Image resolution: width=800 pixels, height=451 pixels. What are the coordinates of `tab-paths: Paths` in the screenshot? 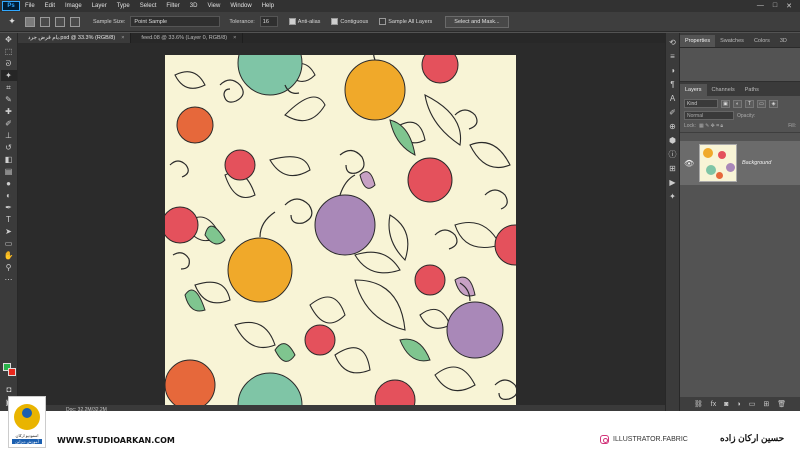 It's located at (752, 90).